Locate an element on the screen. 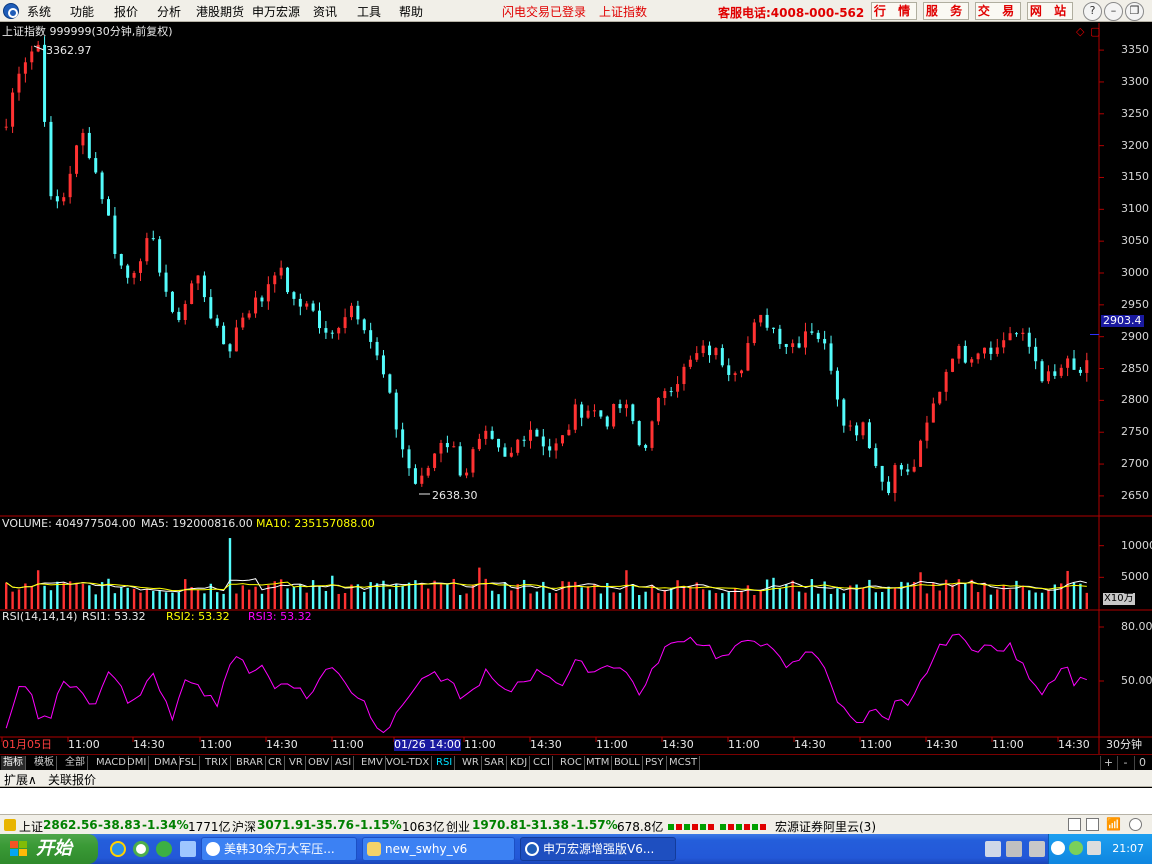  quick-button-web: 网 站 is located at coordinates (1050, 11).